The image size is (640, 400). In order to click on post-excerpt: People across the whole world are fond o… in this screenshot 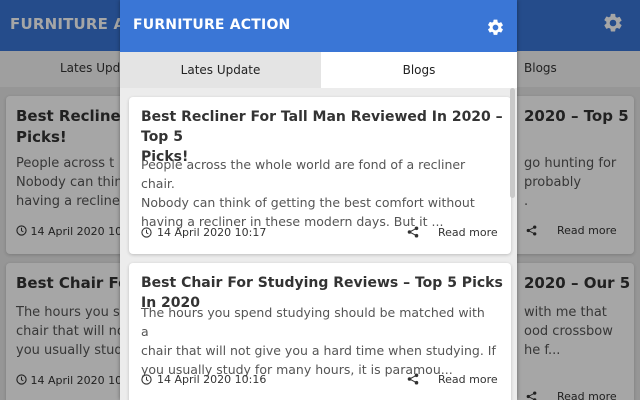, I will do `click(318, 193)`.